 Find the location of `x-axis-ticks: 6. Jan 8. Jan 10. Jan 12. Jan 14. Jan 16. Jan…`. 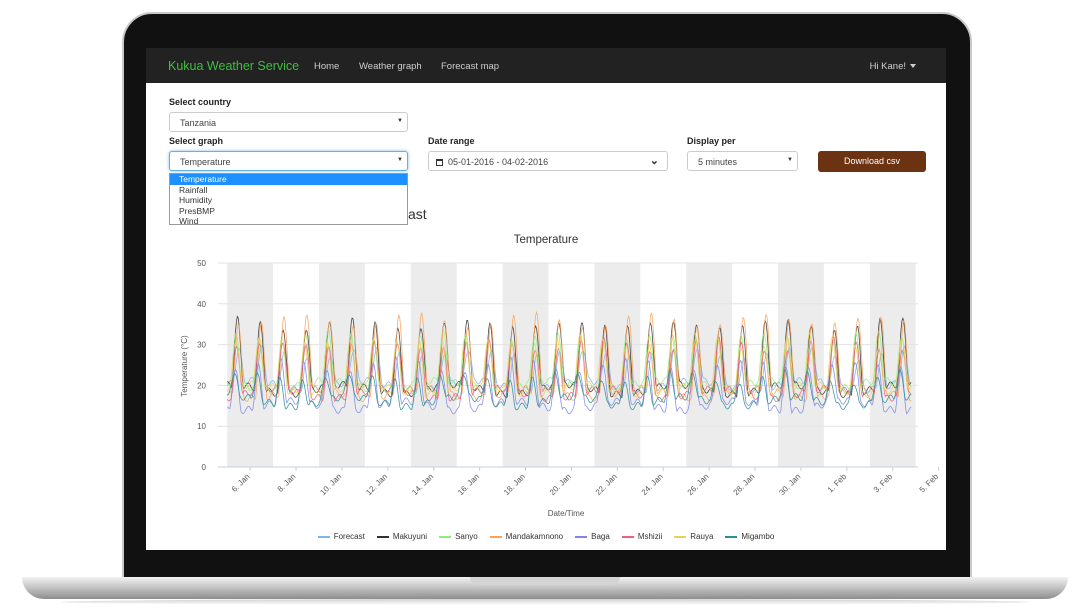

x-axis-ticks: 6. Jan 8. Jan 10. Jan 12. Jan 14. Jan 16. Jan… is located at coordinates (585, 482).